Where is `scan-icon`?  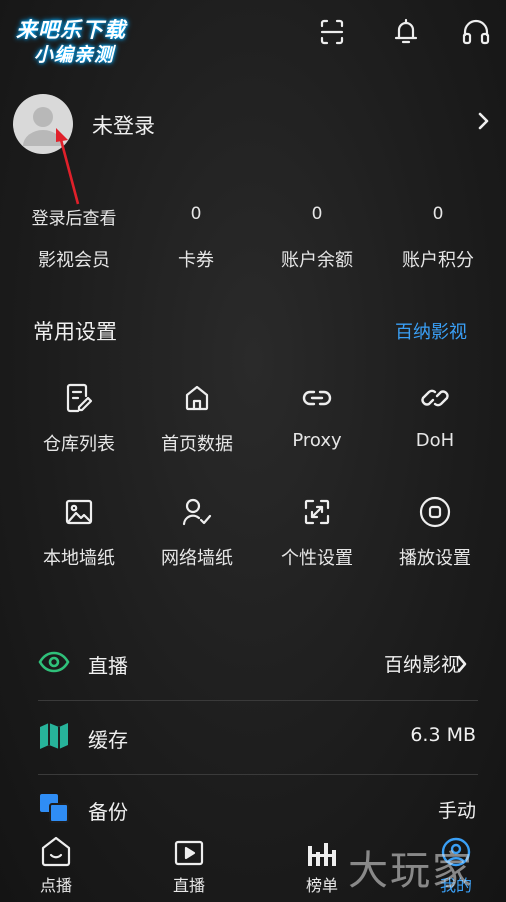 scan-icon is located at coordinates (332, 32).